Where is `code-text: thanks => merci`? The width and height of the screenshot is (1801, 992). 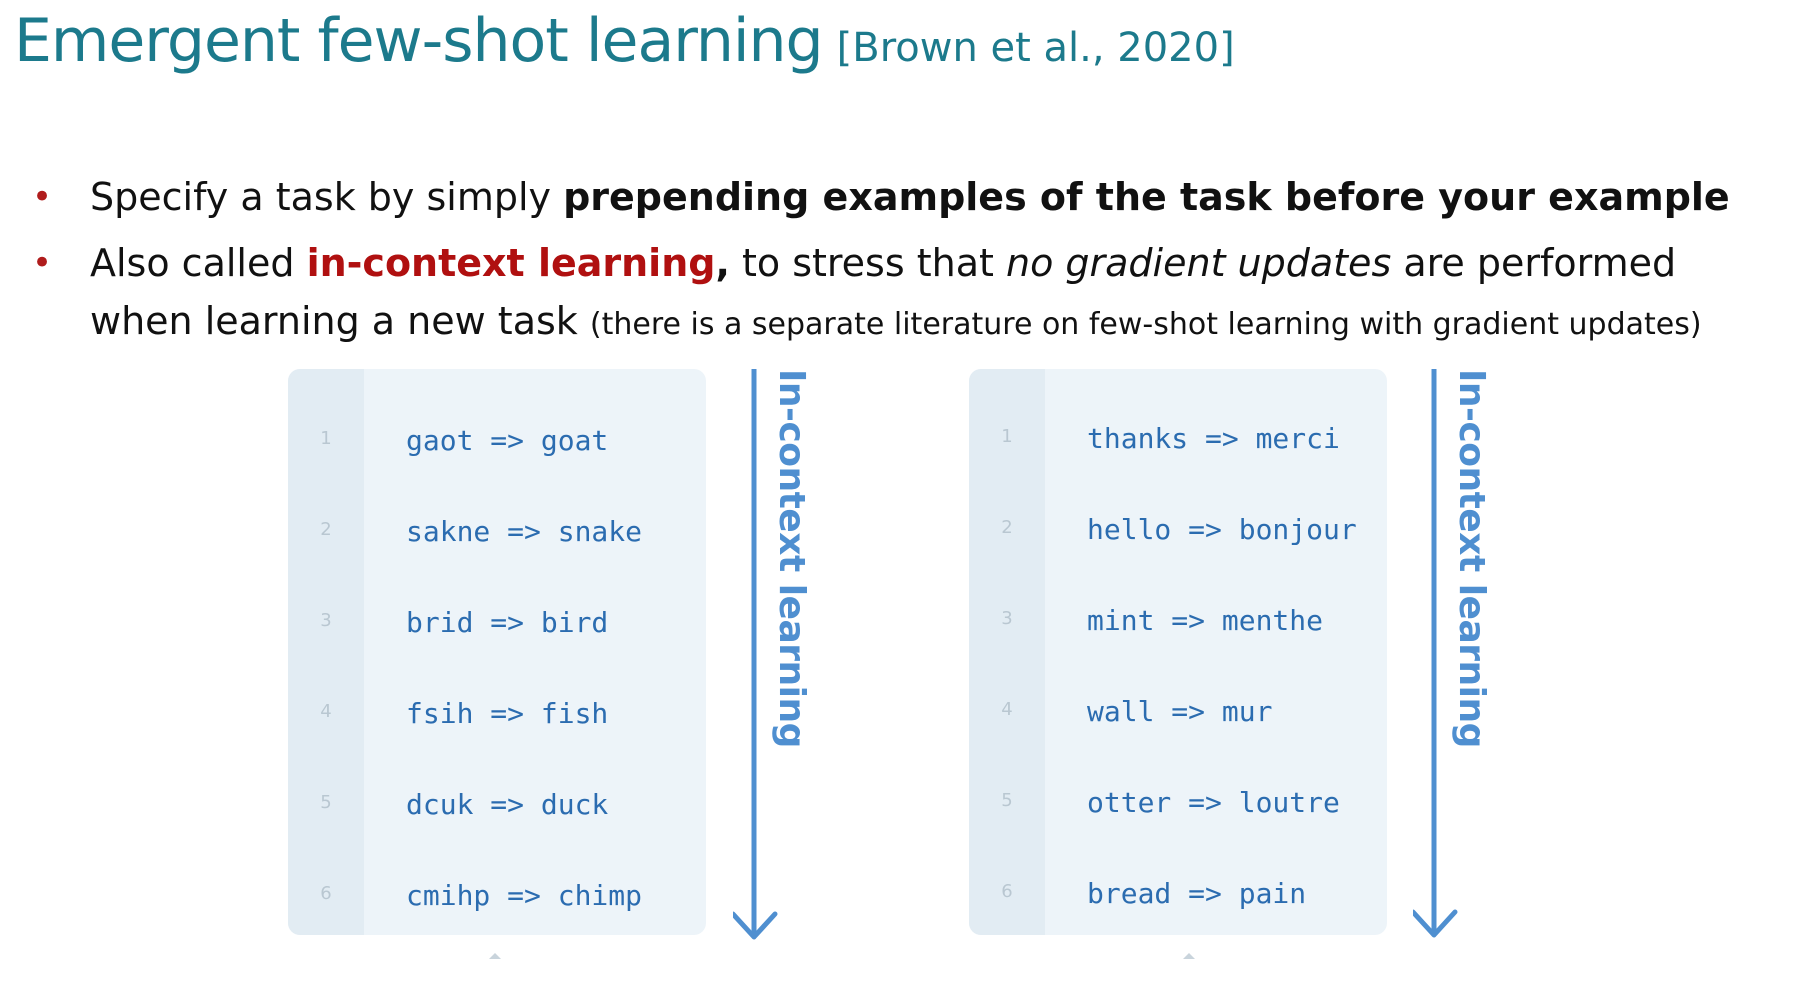
code-text: thanks => merci is located at coordinates (1213, 438).